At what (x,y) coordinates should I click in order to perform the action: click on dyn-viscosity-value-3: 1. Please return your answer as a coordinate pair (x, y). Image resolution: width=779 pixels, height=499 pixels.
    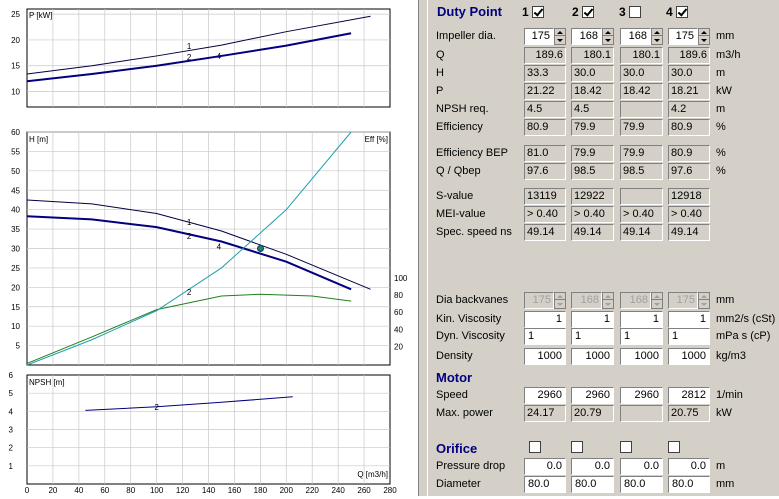
    Looking at the image, I should click on (641, 336).